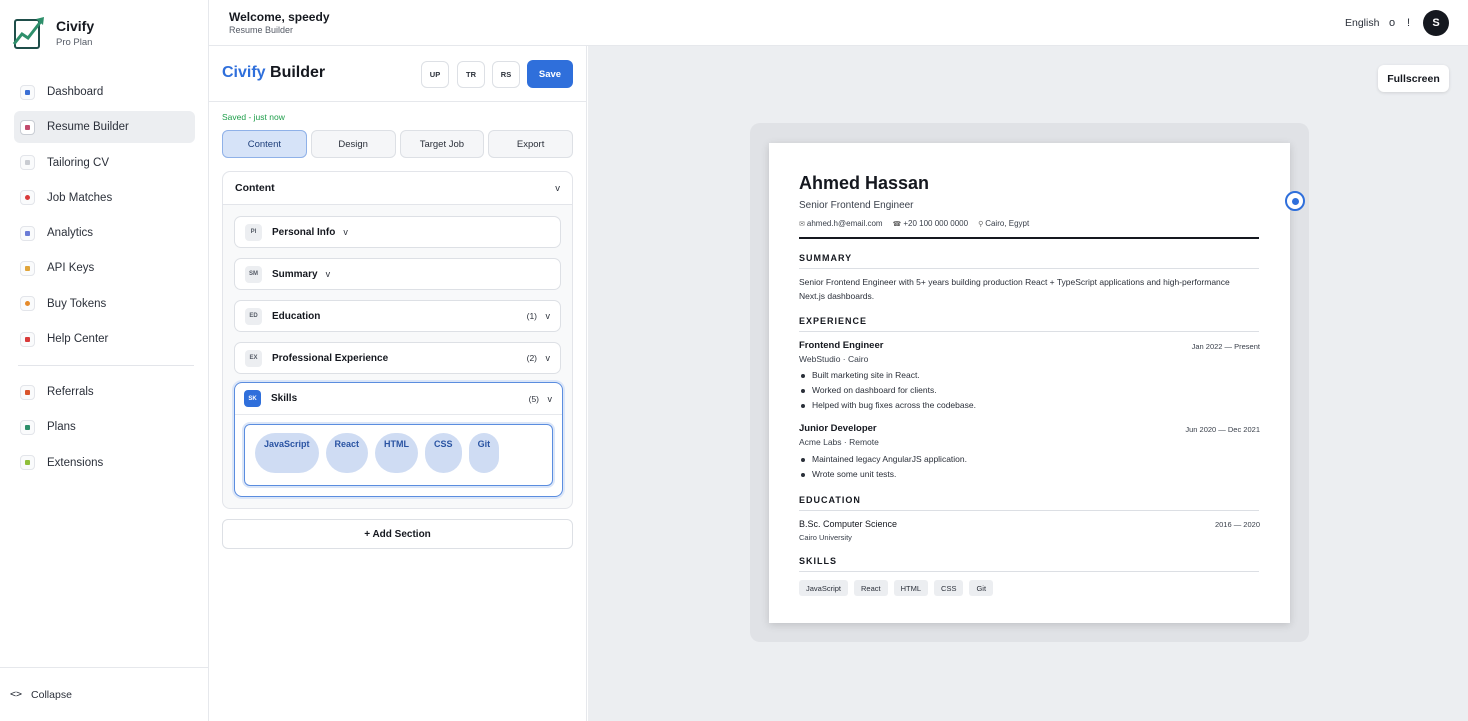  I want to click on sidebar-item-extensions: Extensions, so click(104, 463).